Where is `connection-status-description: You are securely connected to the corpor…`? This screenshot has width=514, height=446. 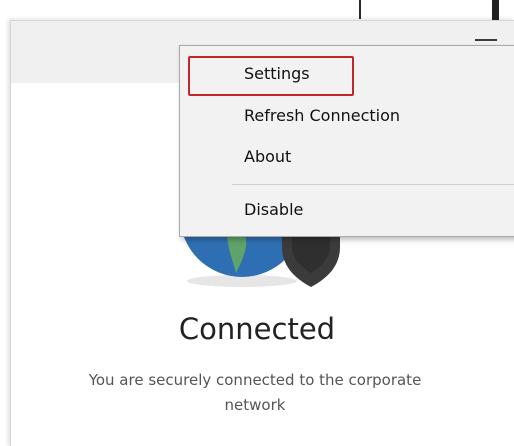
connection-status-description: You are securely connected to the corpor… is located at coordinates (255, 392).